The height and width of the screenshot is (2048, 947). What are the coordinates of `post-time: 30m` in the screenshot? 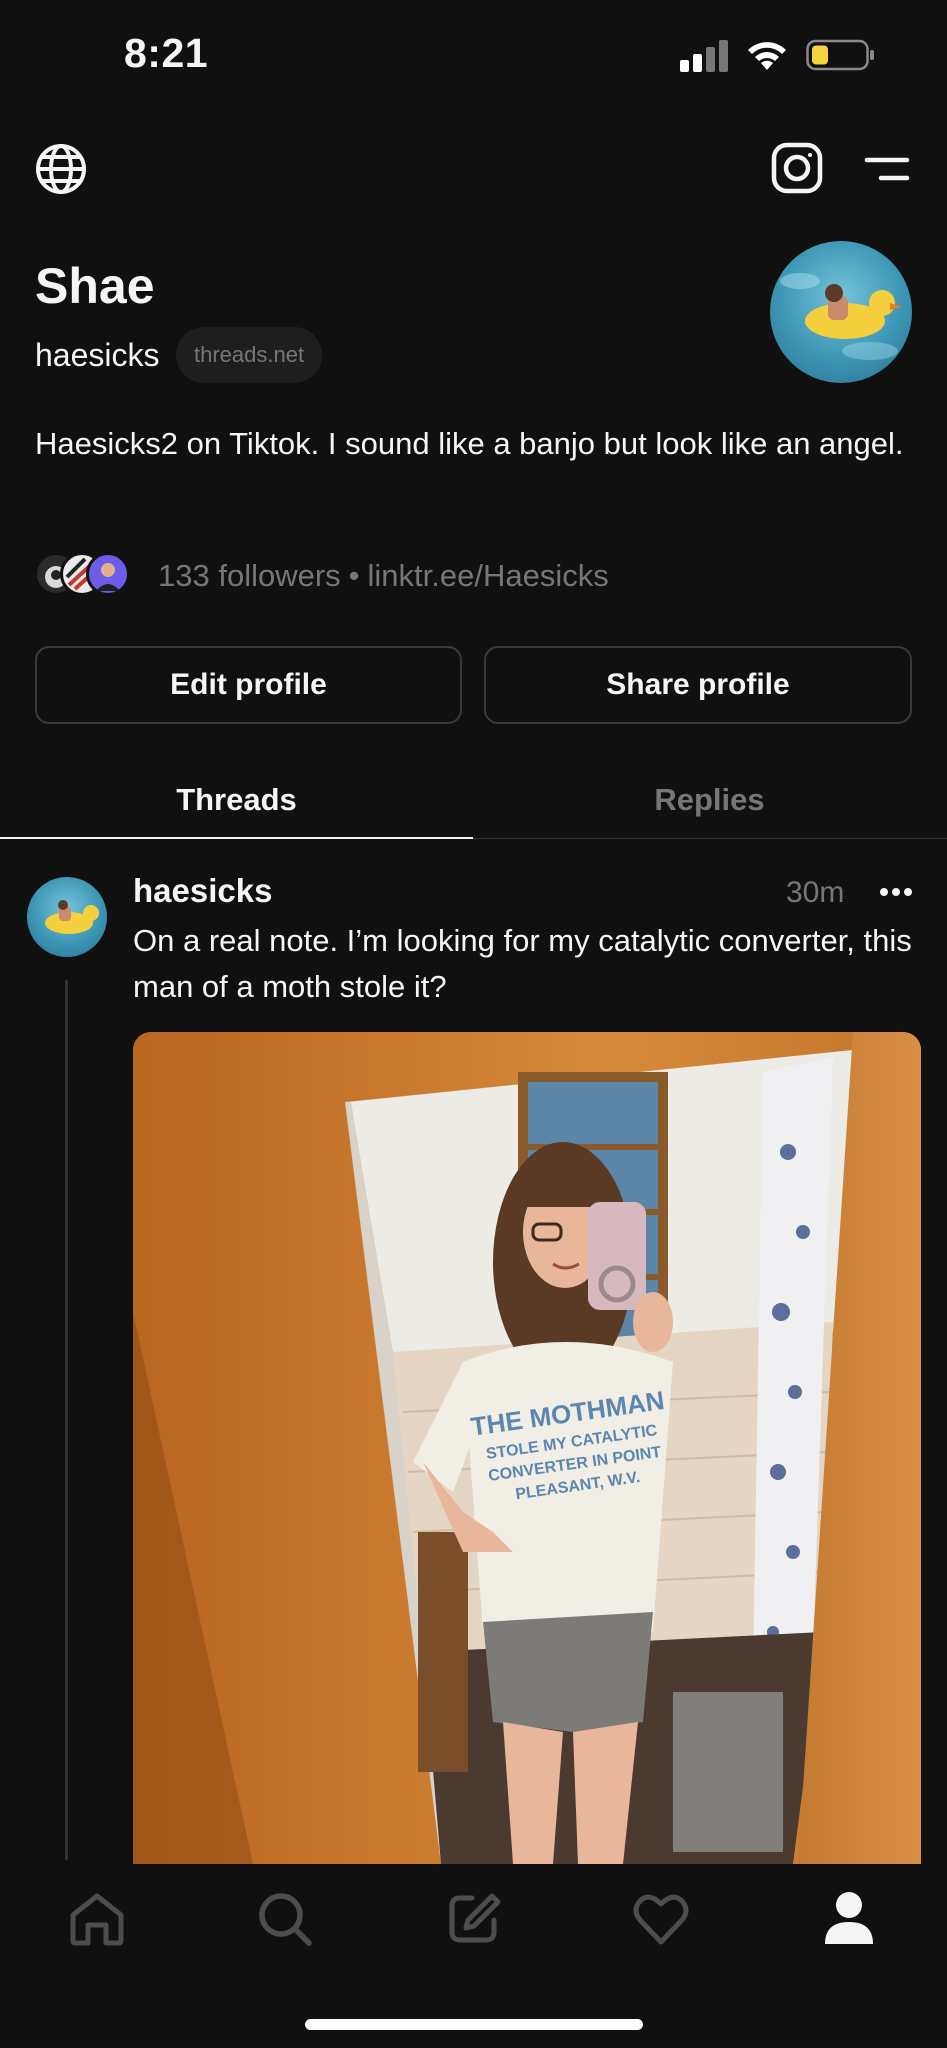 It's located at (815, 892).